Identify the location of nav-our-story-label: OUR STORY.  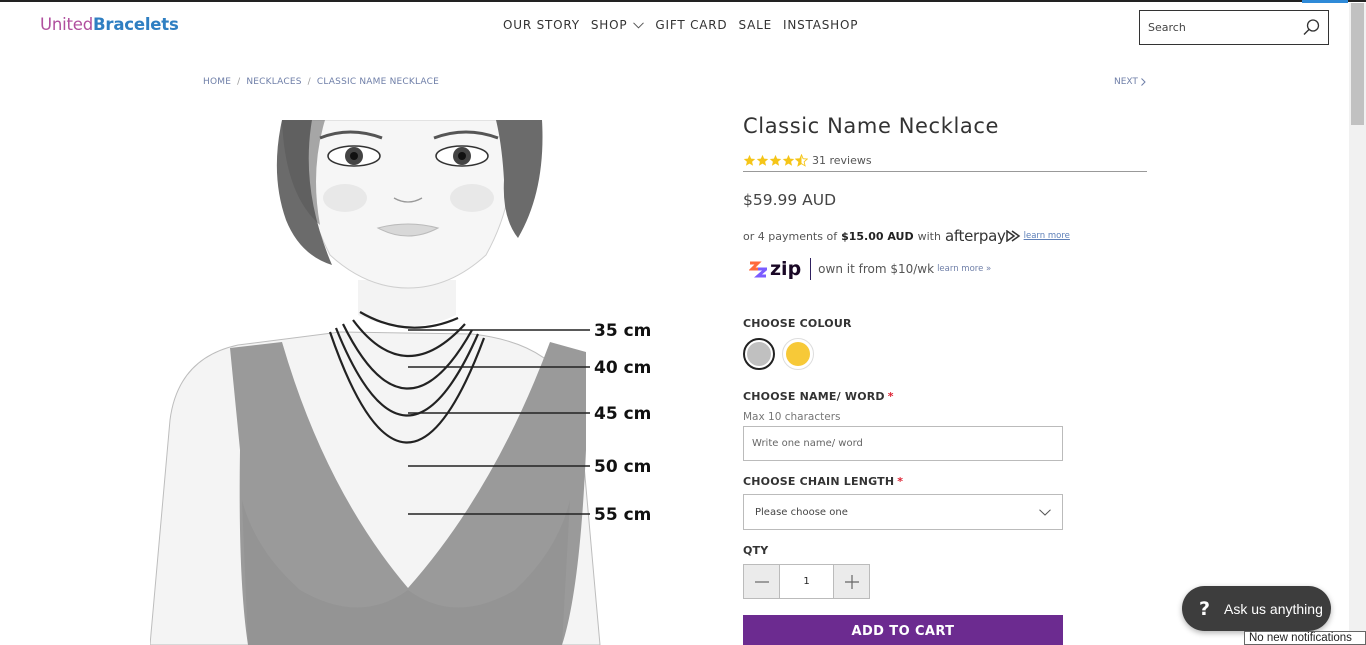
(541, 25).